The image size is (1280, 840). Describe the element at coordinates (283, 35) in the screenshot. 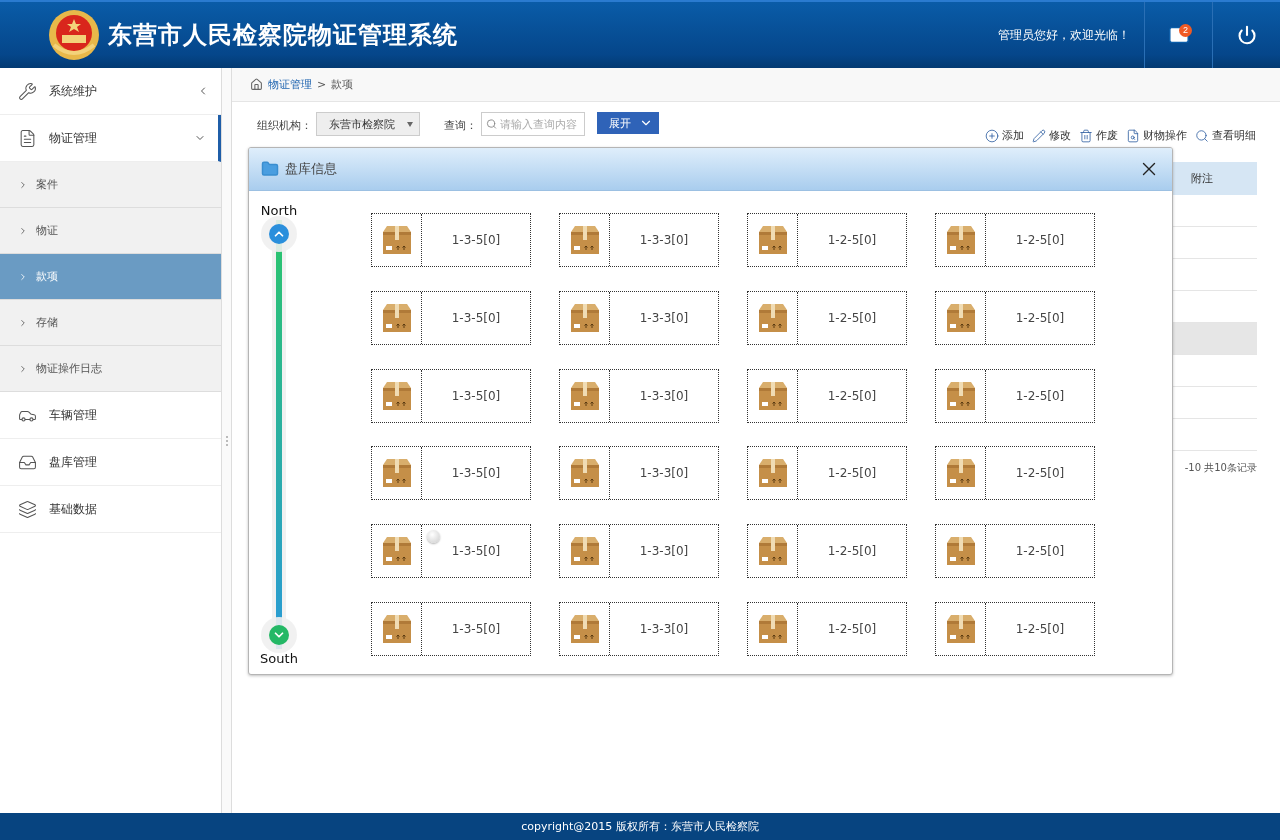

I see `system-title: 东营市人民检察院物证管理系统` at that location.